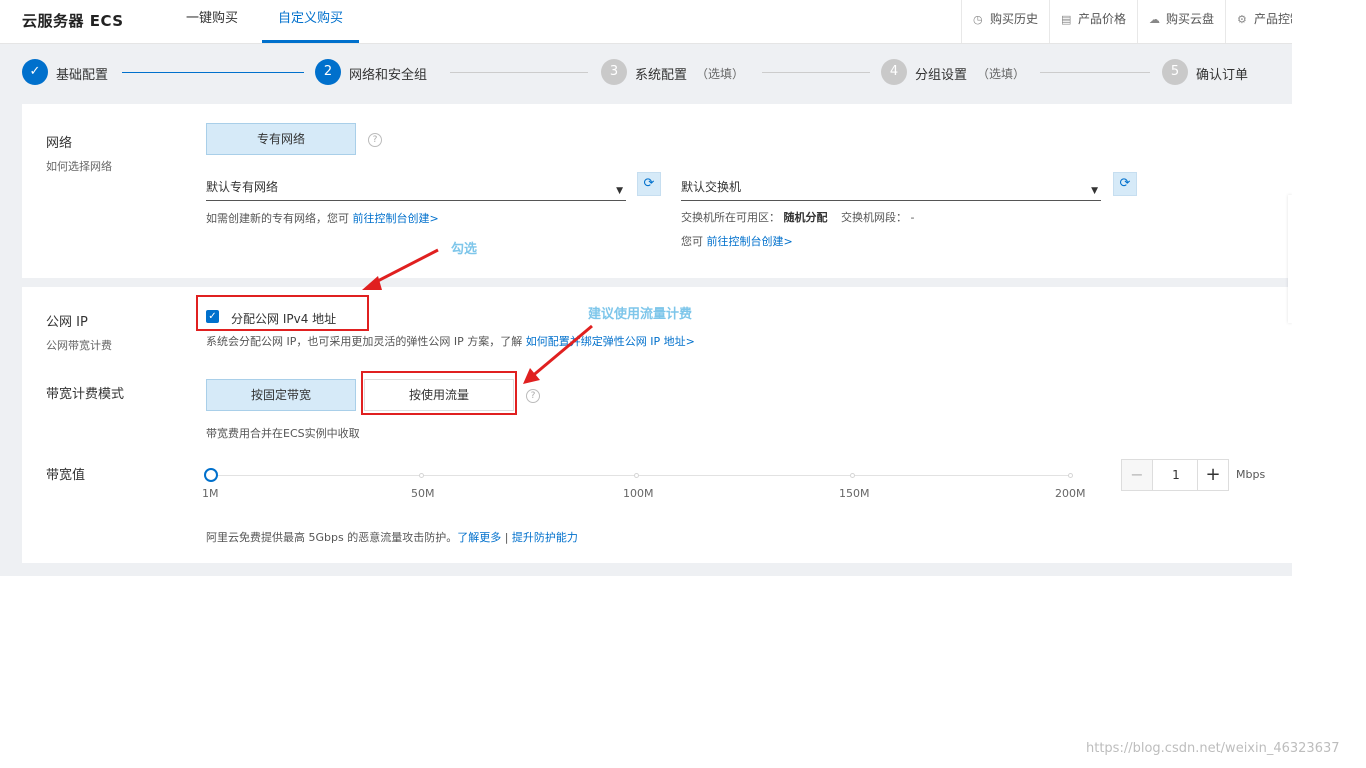 This screenshot has height=768, width=1366. I want to click on arrow-to-traffic-button, so click(558, 354).